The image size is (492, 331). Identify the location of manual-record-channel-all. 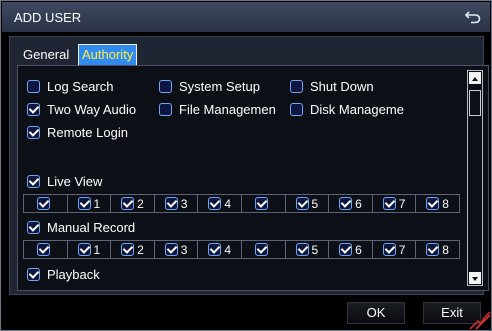
(46, 249).